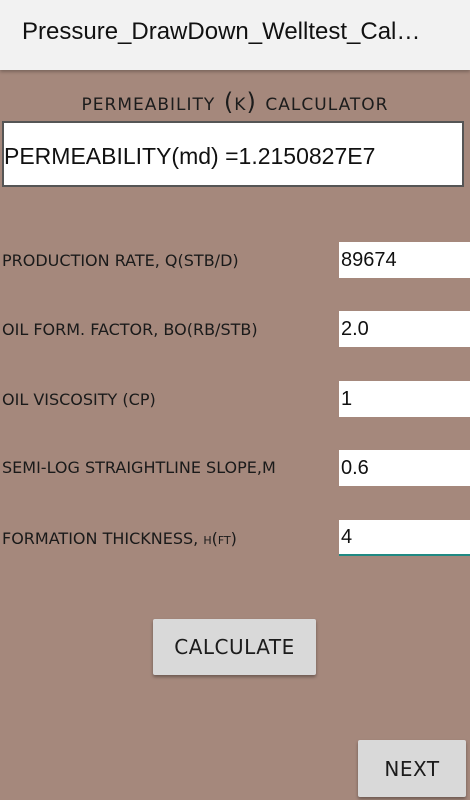  I want to click on oil-form-factor-label: OIL FORM. FACTOR, BO(RB/STB), so click(130, 329).